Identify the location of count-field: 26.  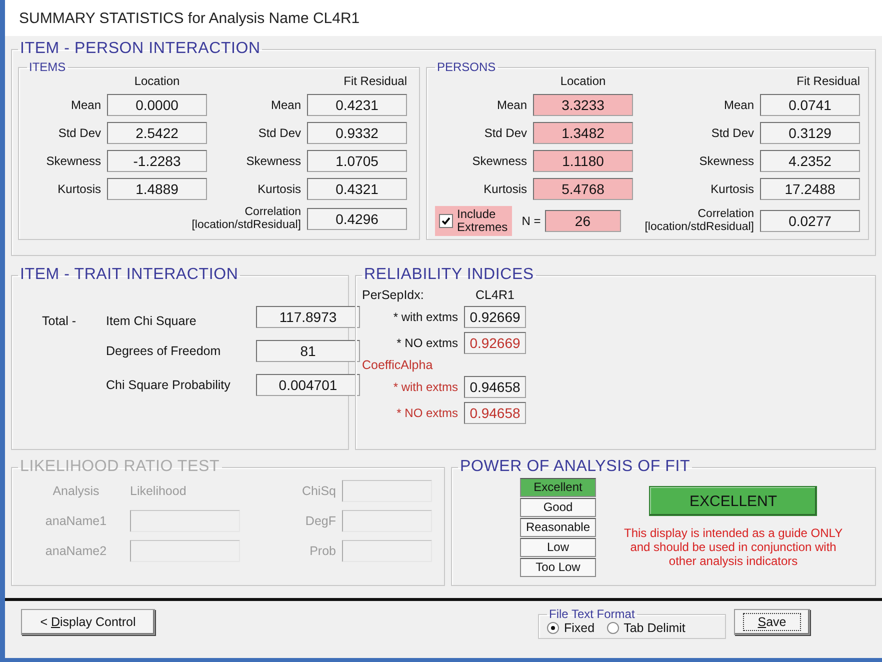
(582, 221).